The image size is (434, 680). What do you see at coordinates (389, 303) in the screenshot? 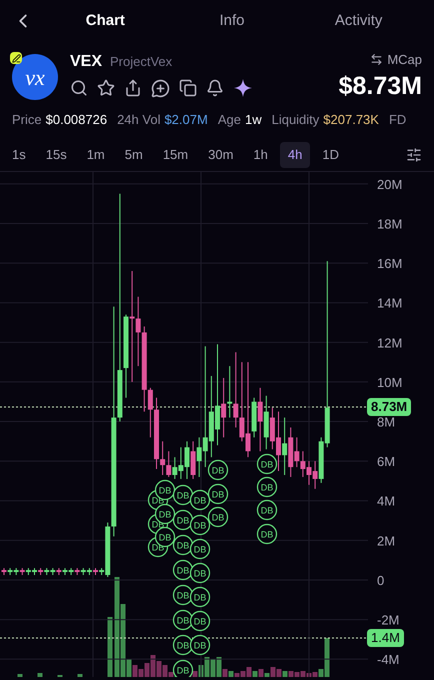
I see `axis-label: 14M` at bounding box center [389, 303].